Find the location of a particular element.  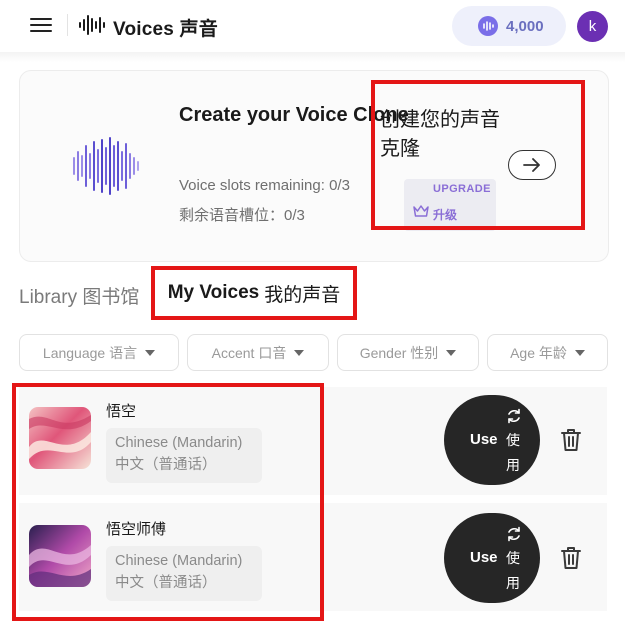

header-divider is located at coordinates (67, 25).